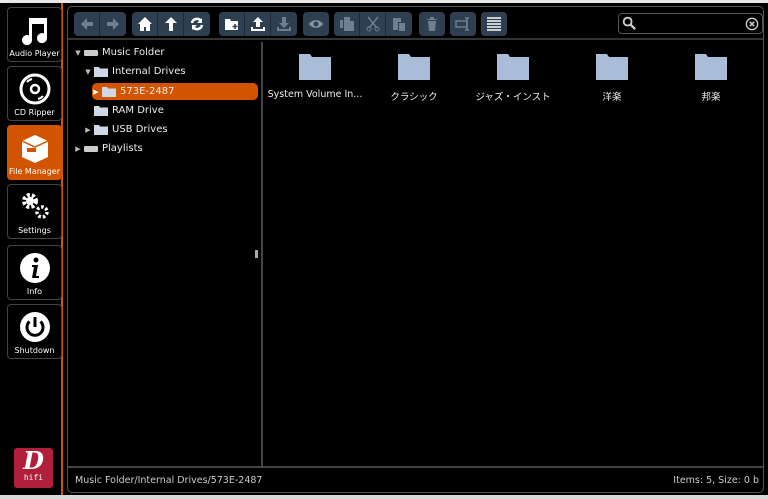 This screenshot has width=768, height=499. I want to click on folder-label: ジャズ・インスト, so click(513, 97).